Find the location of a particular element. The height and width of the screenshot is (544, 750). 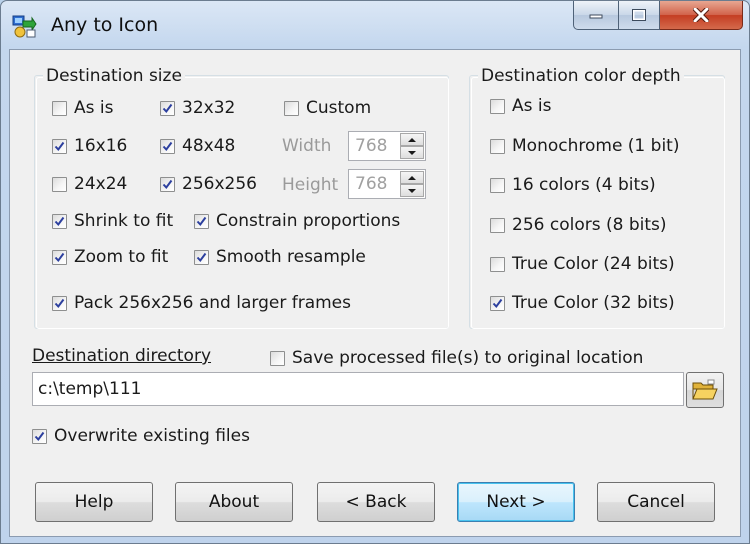

checkbox-label: Smooth resample is located at coordinates (291, 257).